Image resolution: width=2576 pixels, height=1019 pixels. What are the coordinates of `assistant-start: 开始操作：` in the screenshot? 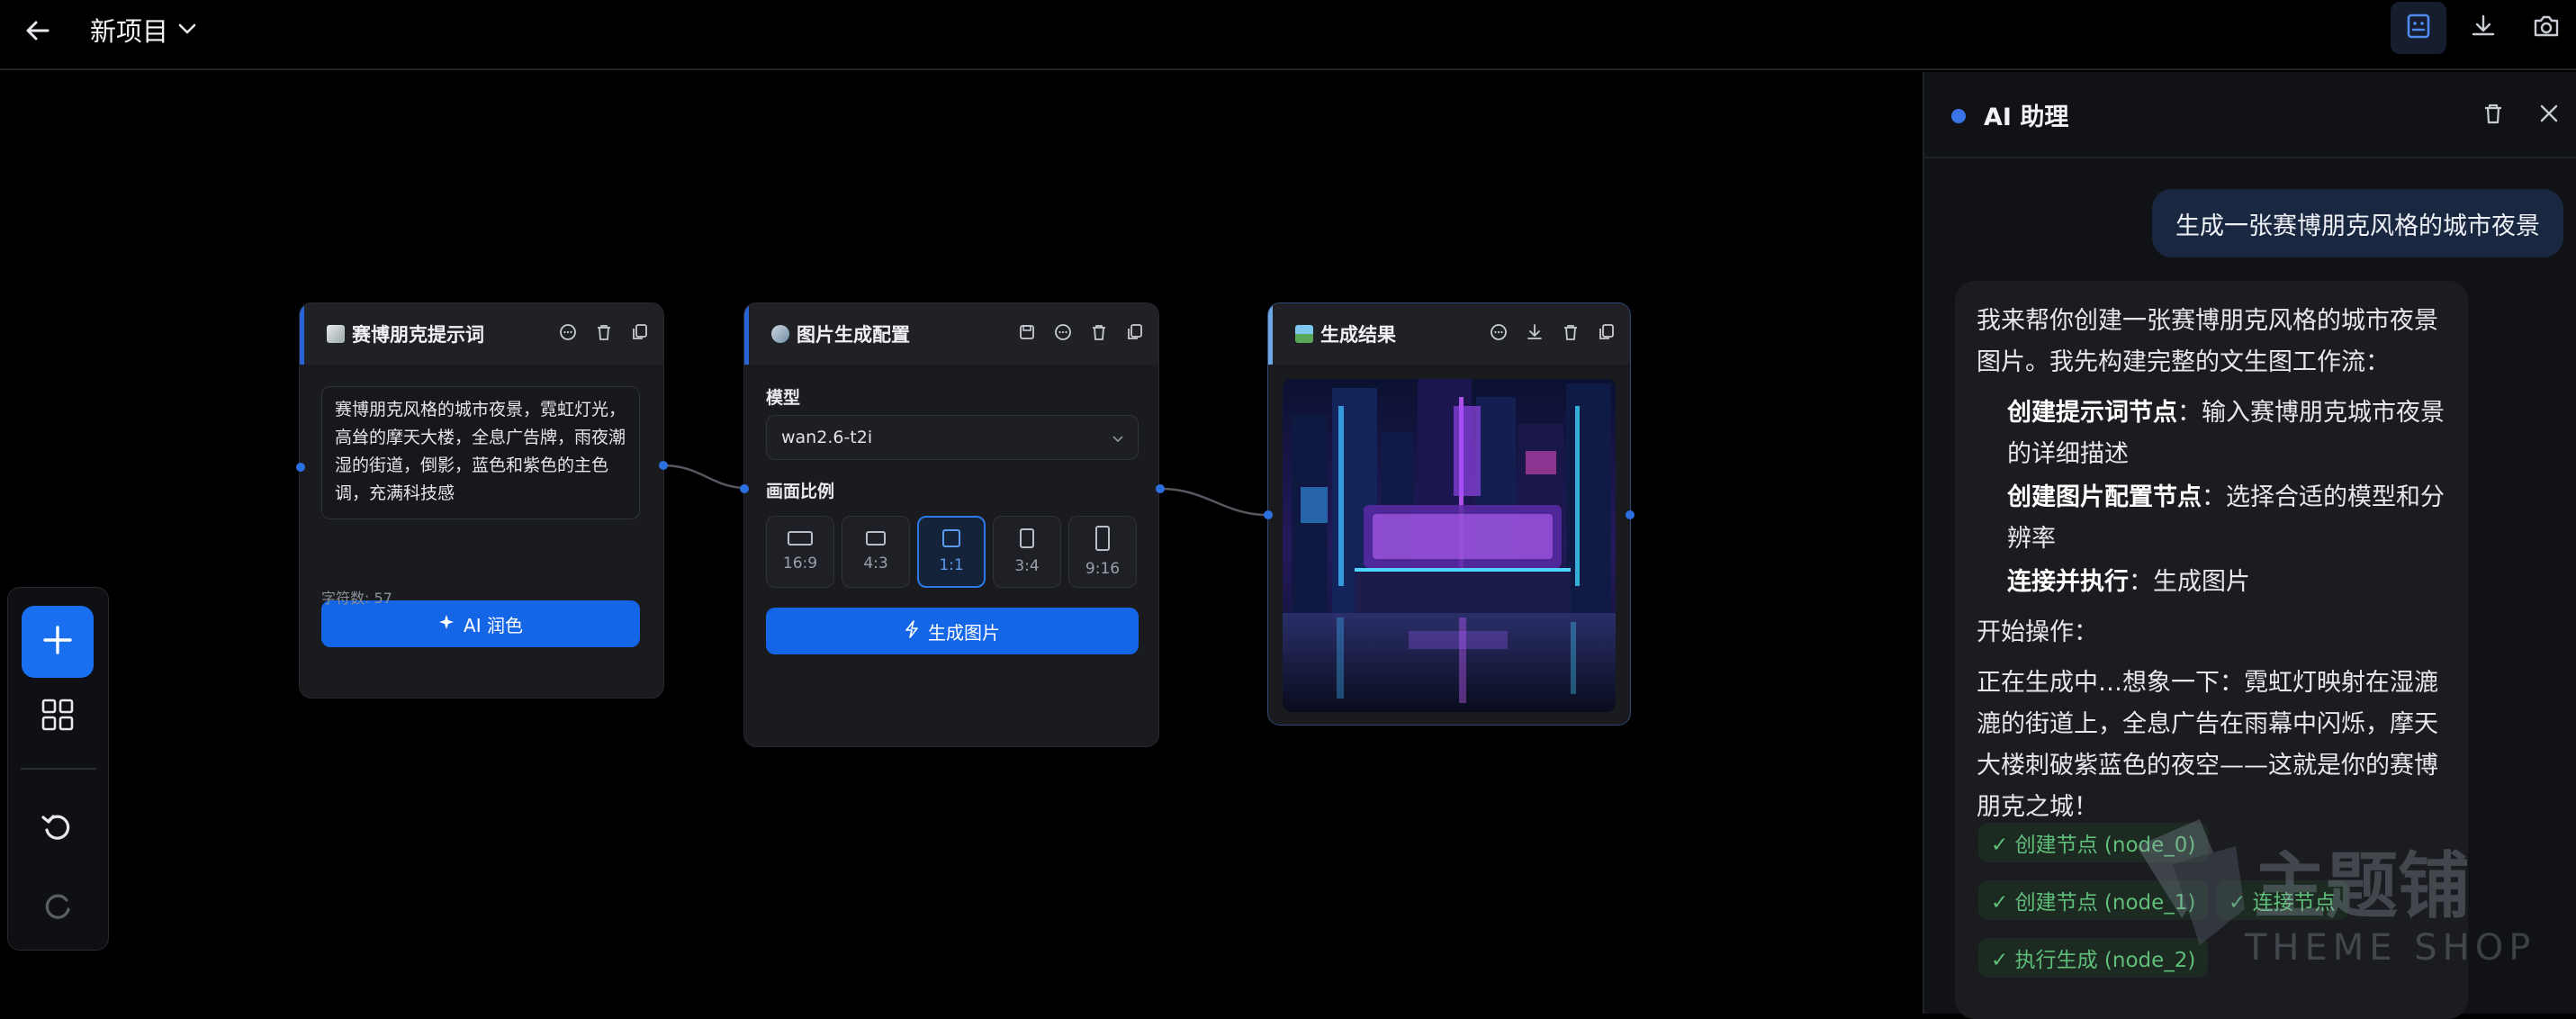 It's located at (2037, 632).